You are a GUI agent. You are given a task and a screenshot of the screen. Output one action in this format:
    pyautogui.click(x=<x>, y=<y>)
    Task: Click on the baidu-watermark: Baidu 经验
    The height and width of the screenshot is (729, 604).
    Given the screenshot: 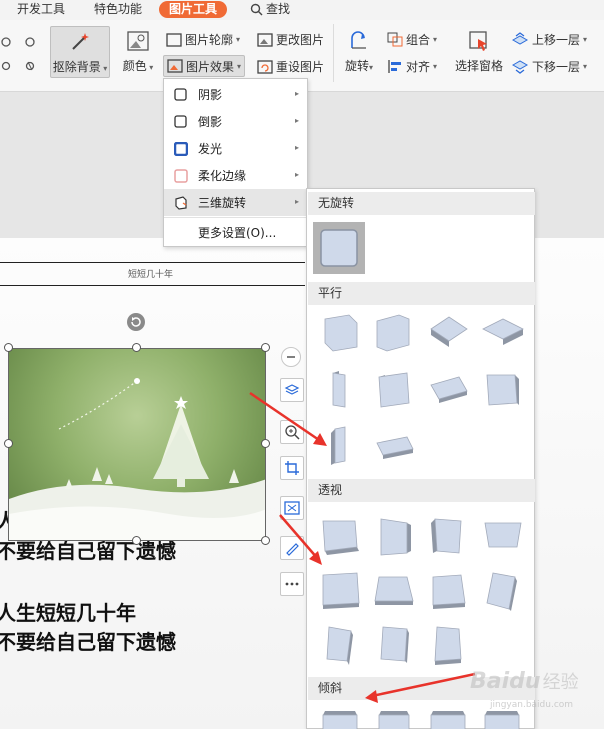 What is the action you would take?
    pyautogui.click(x=524, y=681)
    